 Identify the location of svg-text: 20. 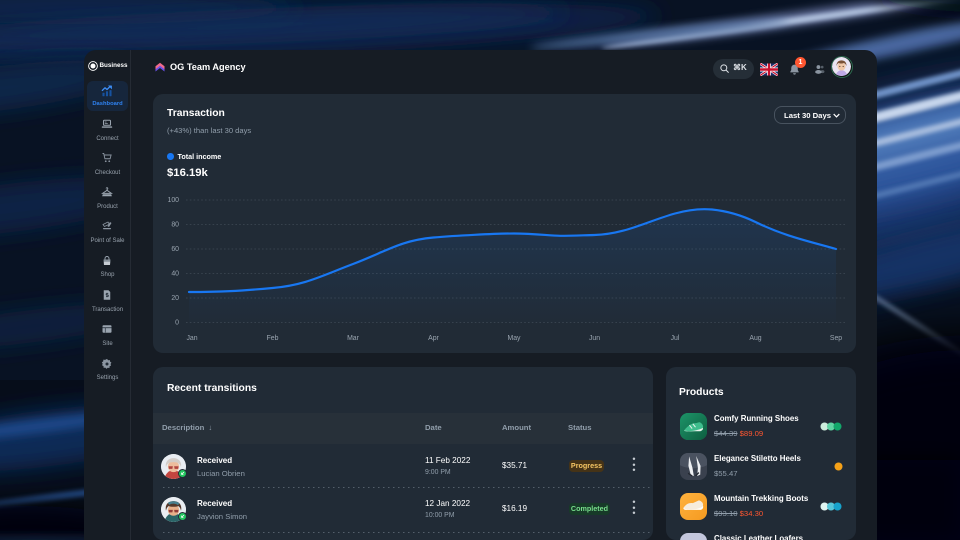
(175, 298).